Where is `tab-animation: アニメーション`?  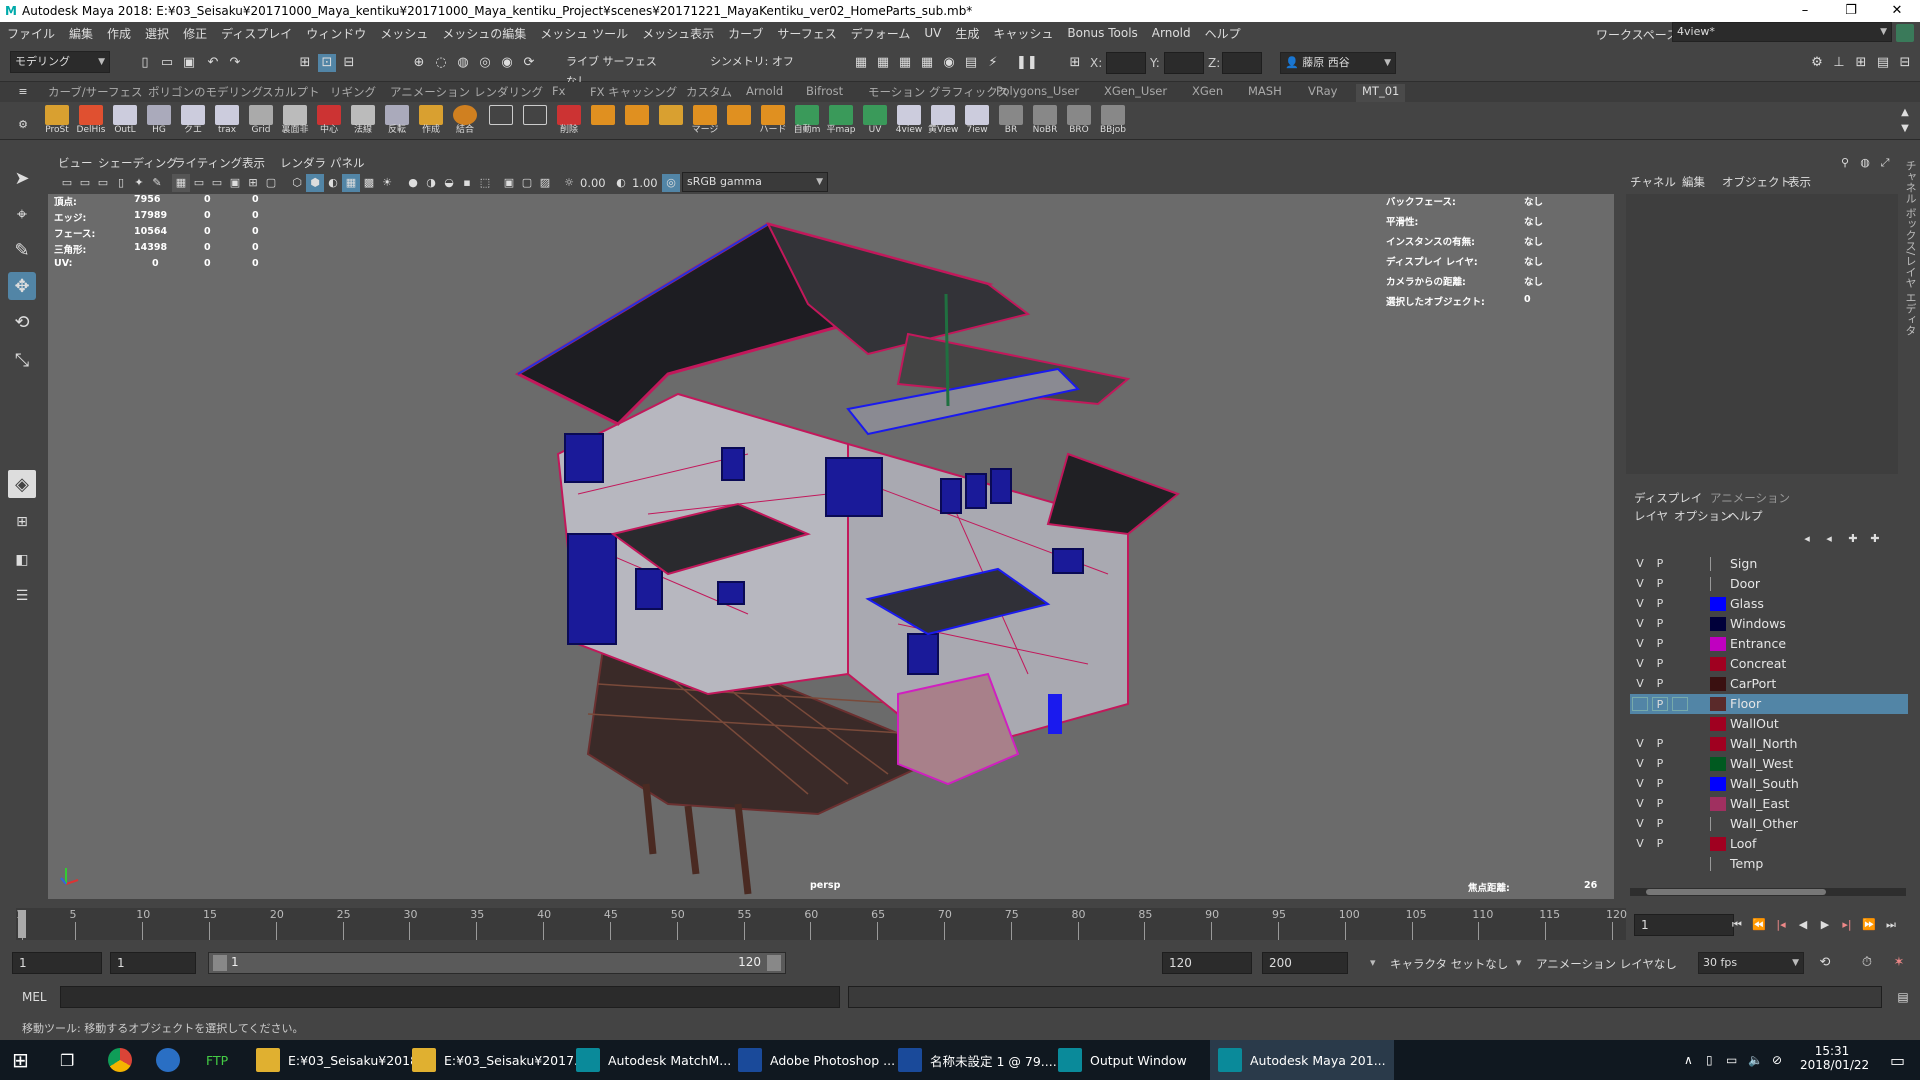
tab-animation: アニメーション is located at coordinates (430, 93).